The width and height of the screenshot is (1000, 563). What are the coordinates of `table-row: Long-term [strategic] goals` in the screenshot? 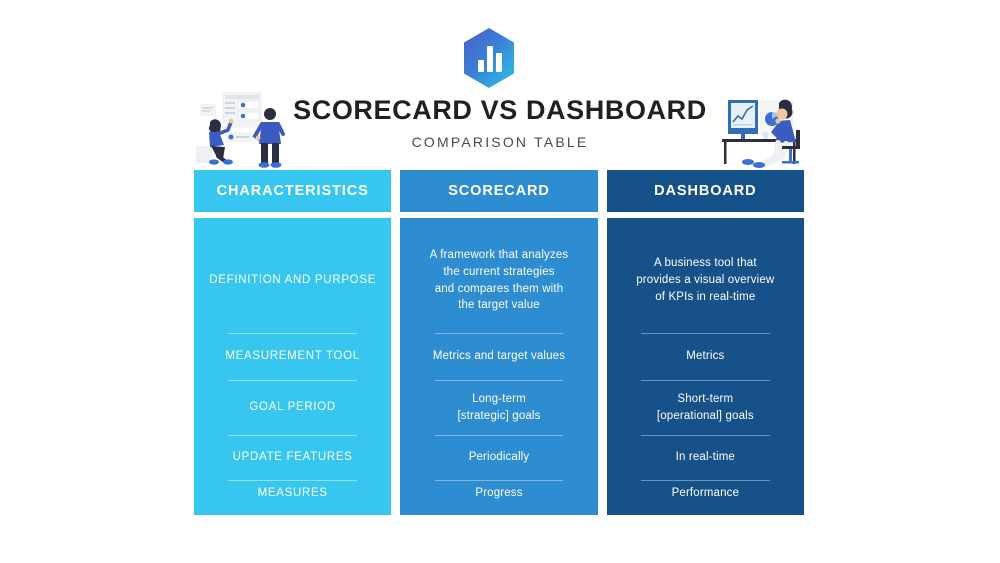 It's located at (498, 407).